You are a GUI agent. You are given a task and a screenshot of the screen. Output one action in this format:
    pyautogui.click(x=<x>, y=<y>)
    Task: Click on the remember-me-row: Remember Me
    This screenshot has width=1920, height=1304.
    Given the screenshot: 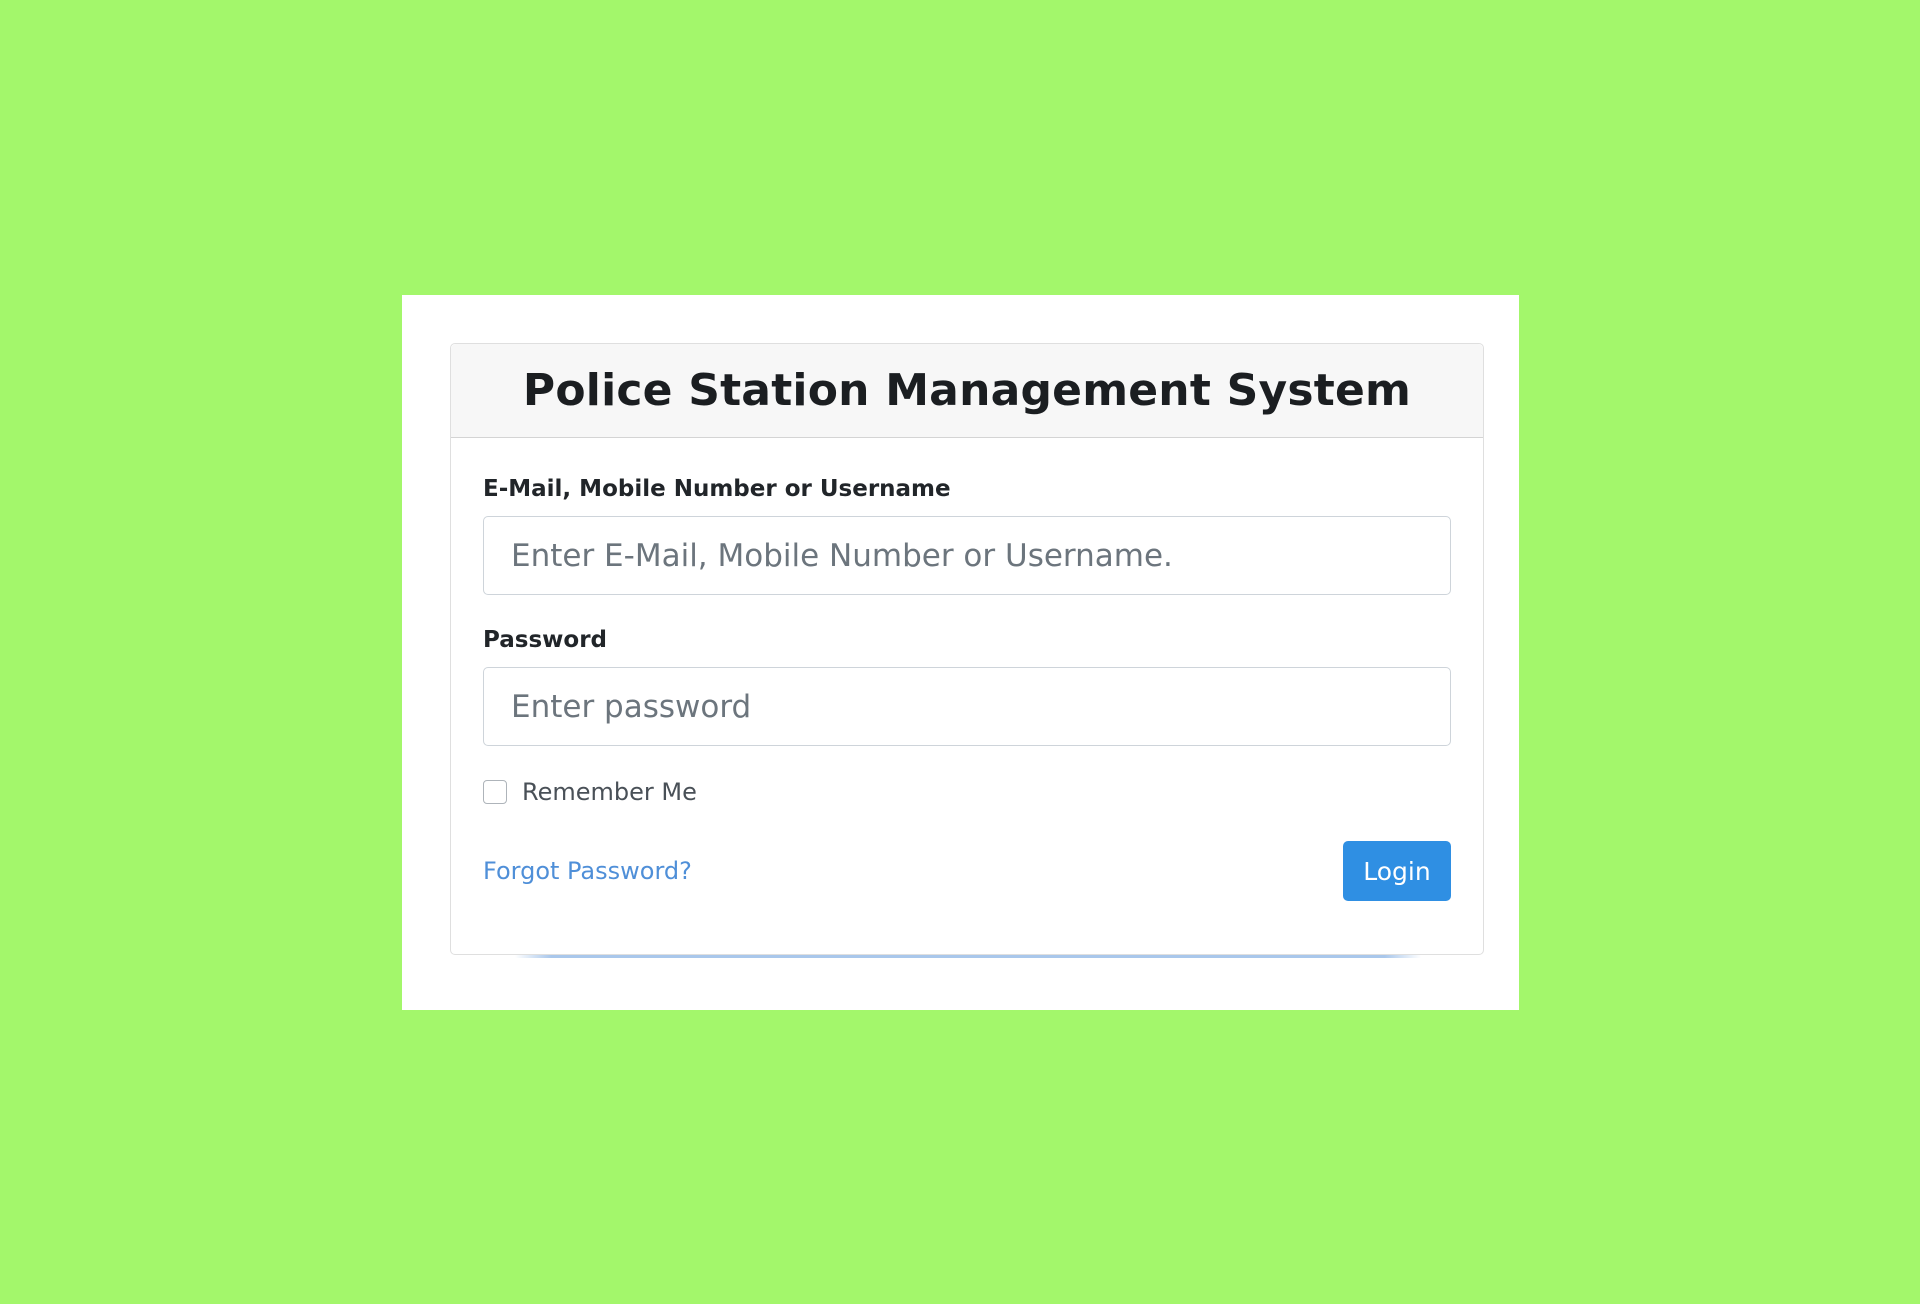 What is the action you would take?
    pyautogui.click(x=967, y=792)
    